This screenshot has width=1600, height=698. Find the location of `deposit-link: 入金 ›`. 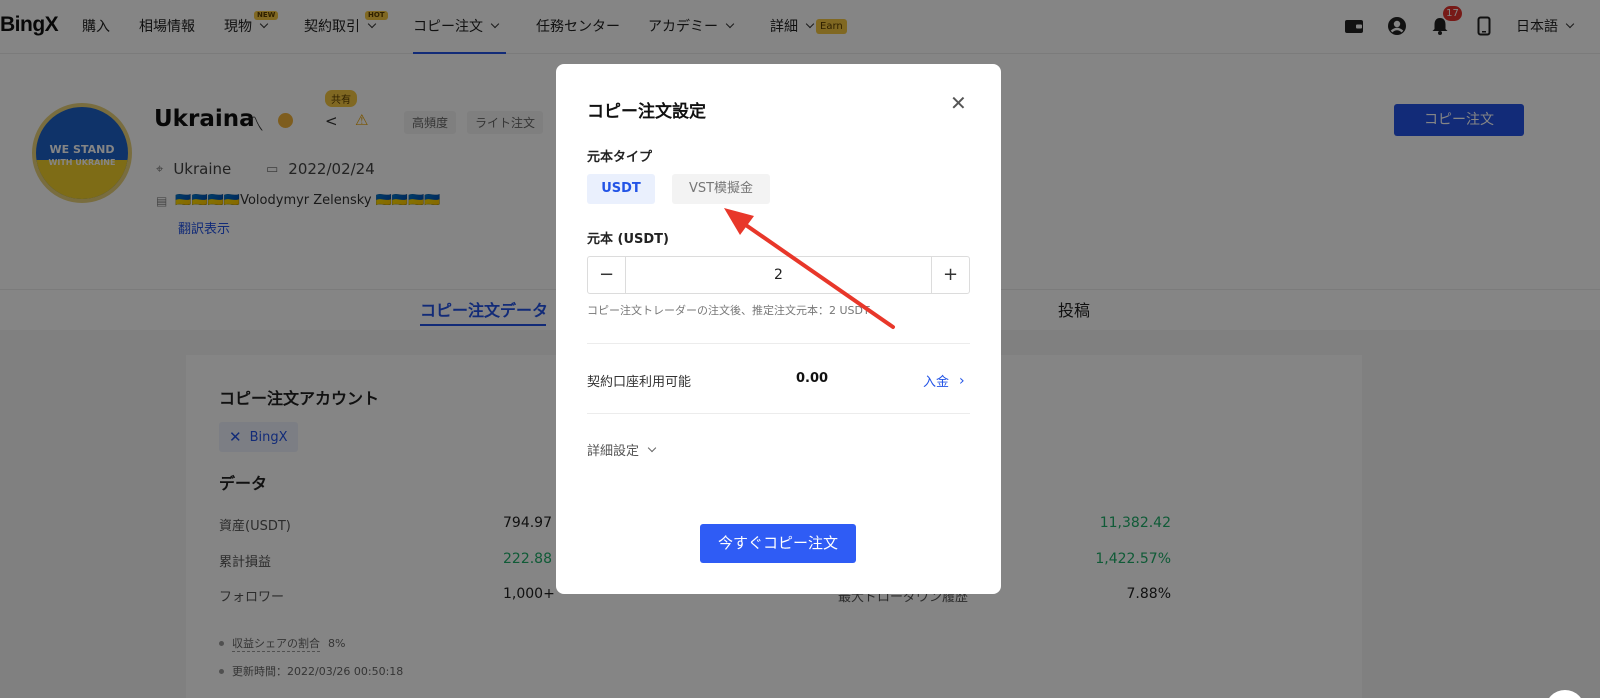

deposit-link: 入金 › is located at coordinates (944, 381).